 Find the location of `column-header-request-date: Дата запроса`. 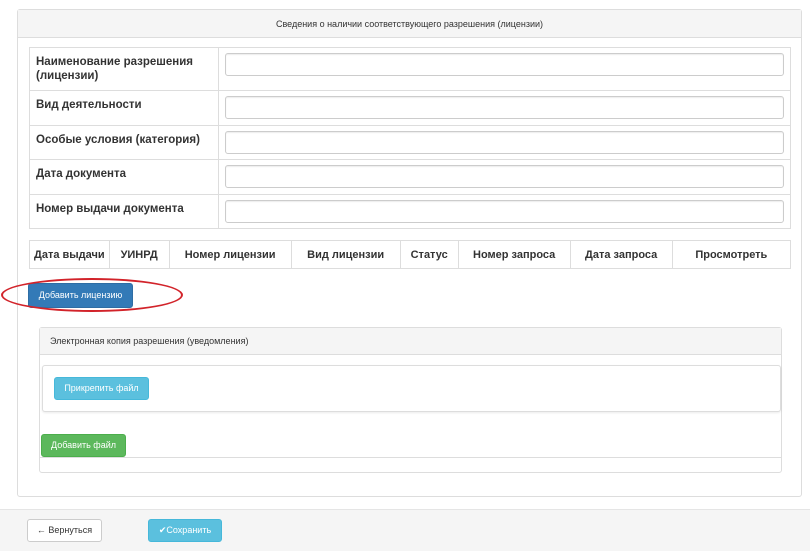

column-header-request-date: Дата запроса is located at coordinates (621, 254).